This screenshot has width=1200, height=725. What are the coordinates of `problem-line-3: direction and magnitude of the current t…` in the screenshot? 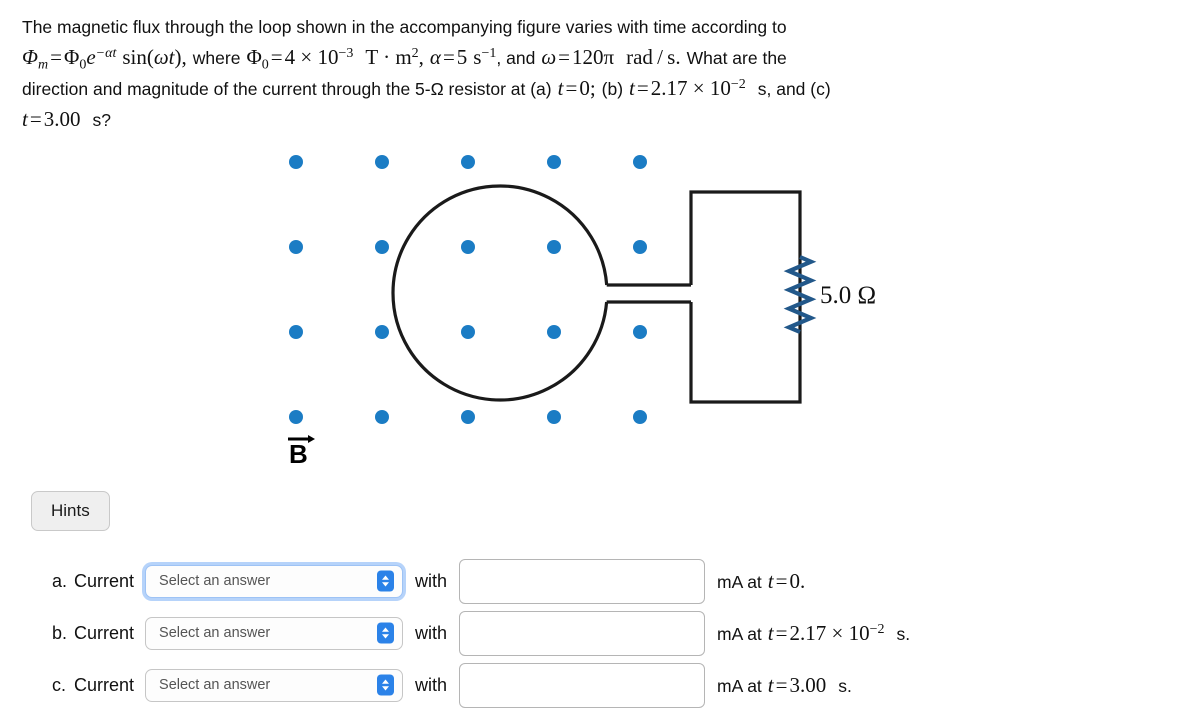 It's located at (602, 88).